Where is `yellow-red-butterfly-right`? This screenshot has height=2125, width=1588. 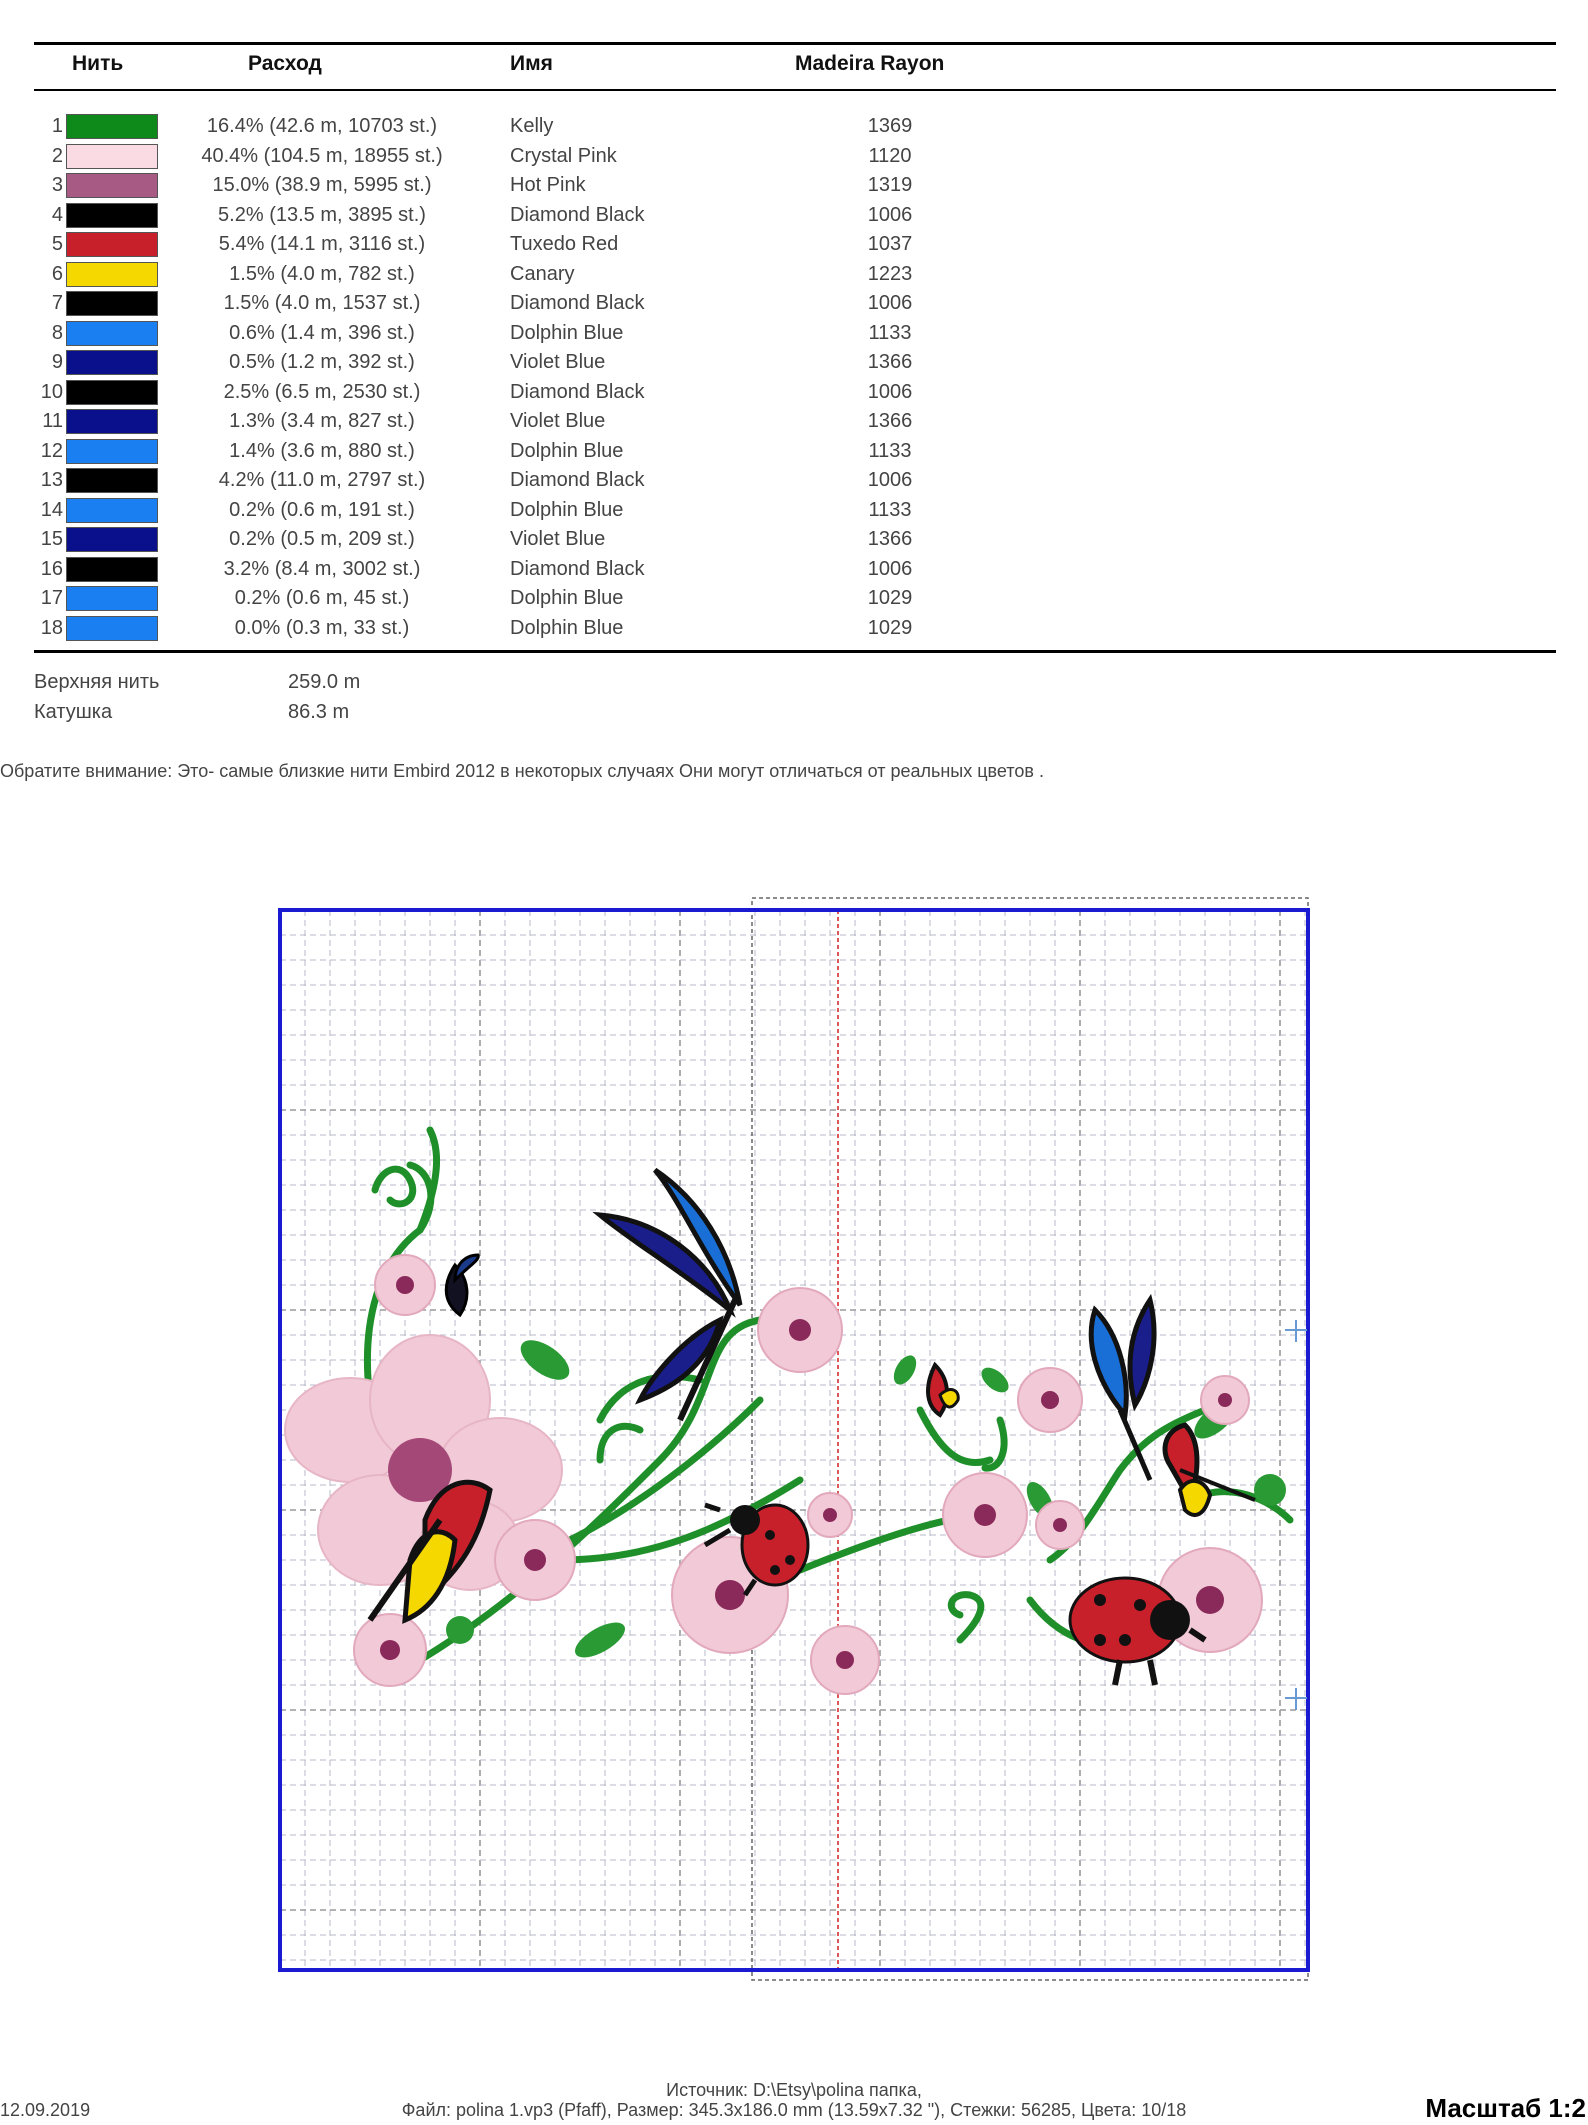 yellow-red-butterfly-right is located at coordinates (1209, 1469).